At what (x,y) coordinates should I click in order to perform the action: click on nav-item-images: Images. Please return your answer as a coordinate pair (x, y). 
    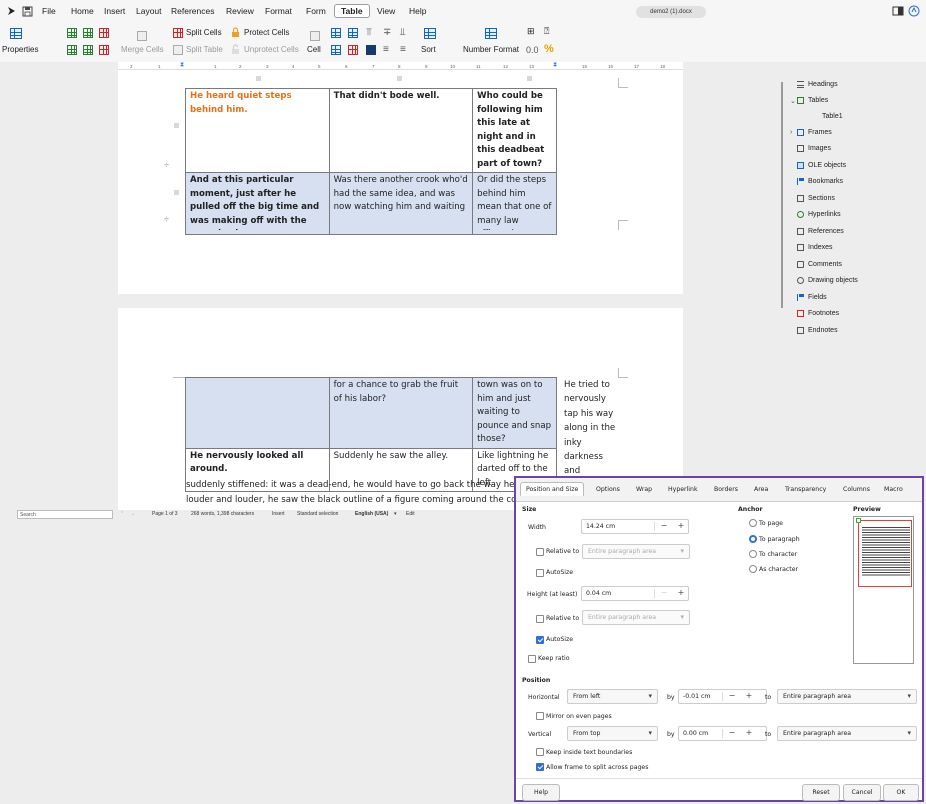
    Looking at the image, I should click on (814, 148).